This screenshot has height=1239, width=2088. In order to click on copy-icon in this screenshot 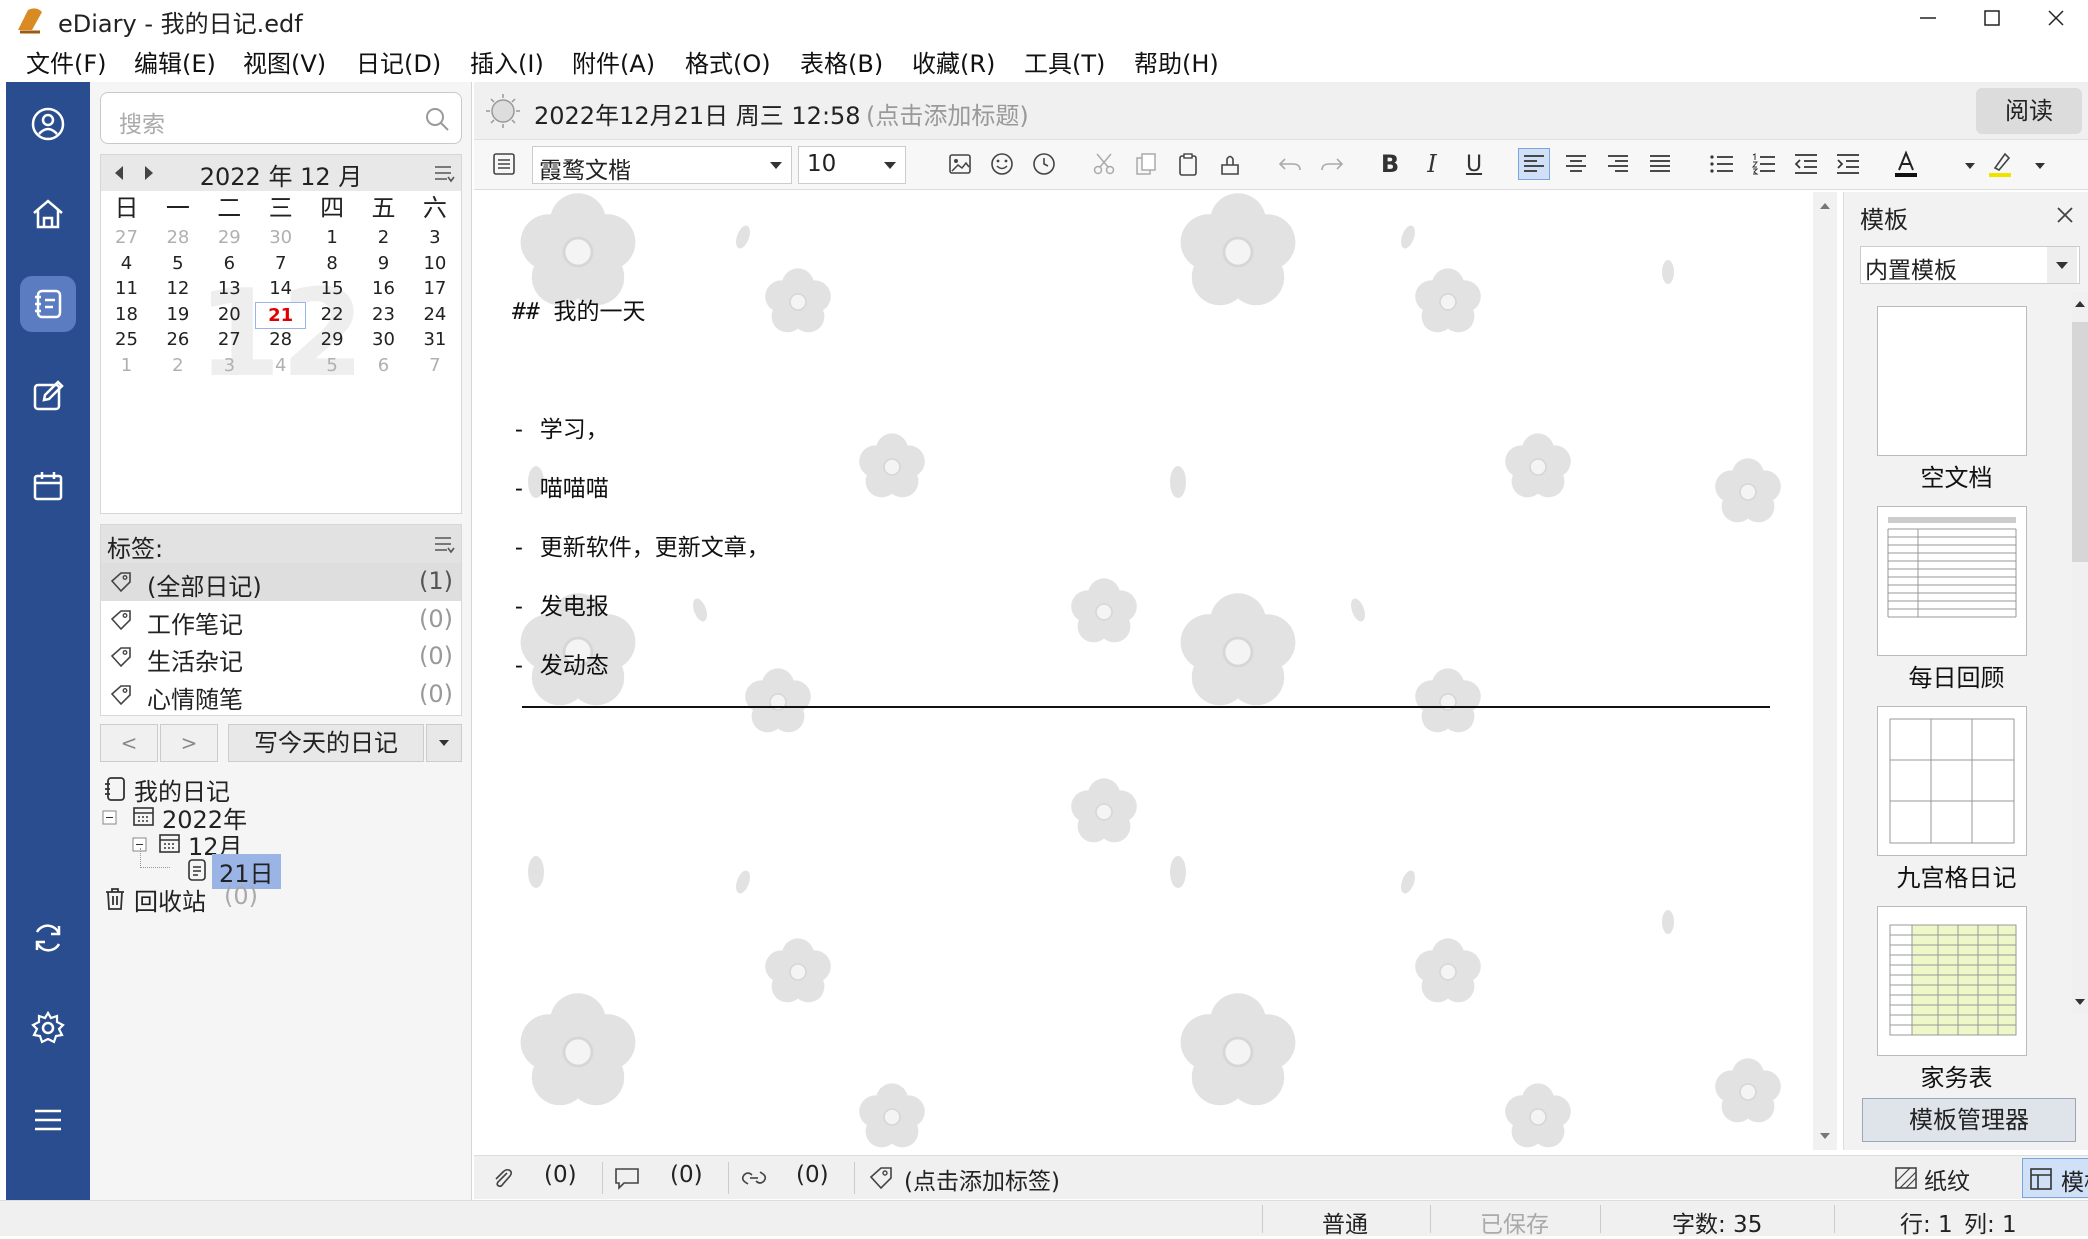, I will do `click(1146, 164)`.